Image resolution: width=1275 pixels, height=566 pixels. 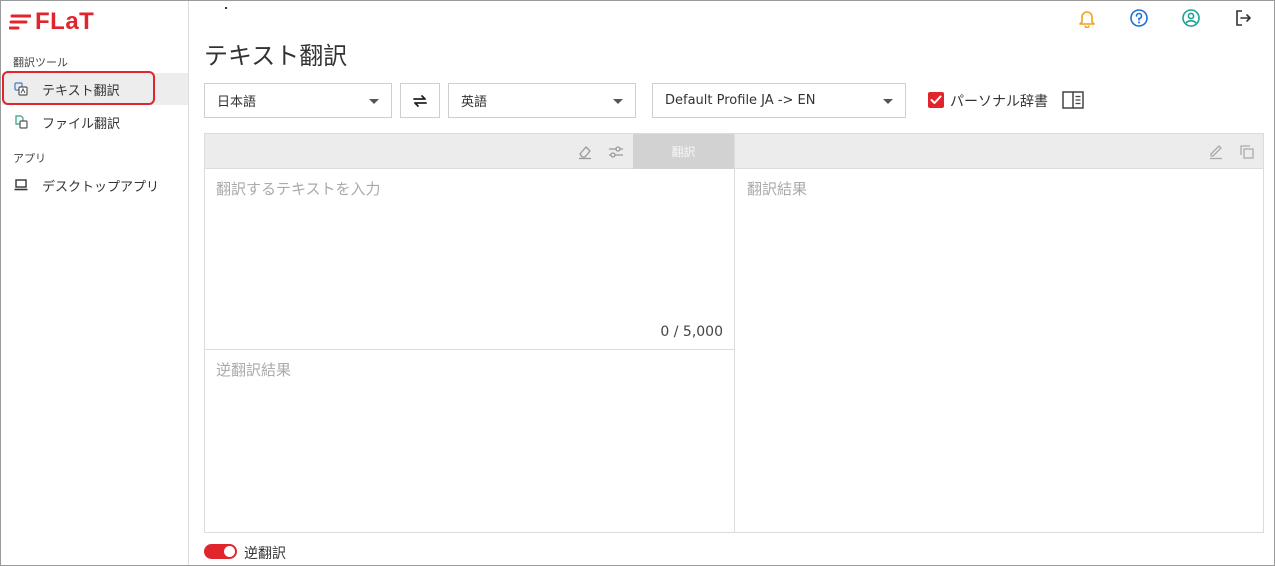 What do you see at coordinates (81, 91) in the screenshot?
I see `sidebar-item-label: テキスト翻訳` at bounding box center [81, 91].